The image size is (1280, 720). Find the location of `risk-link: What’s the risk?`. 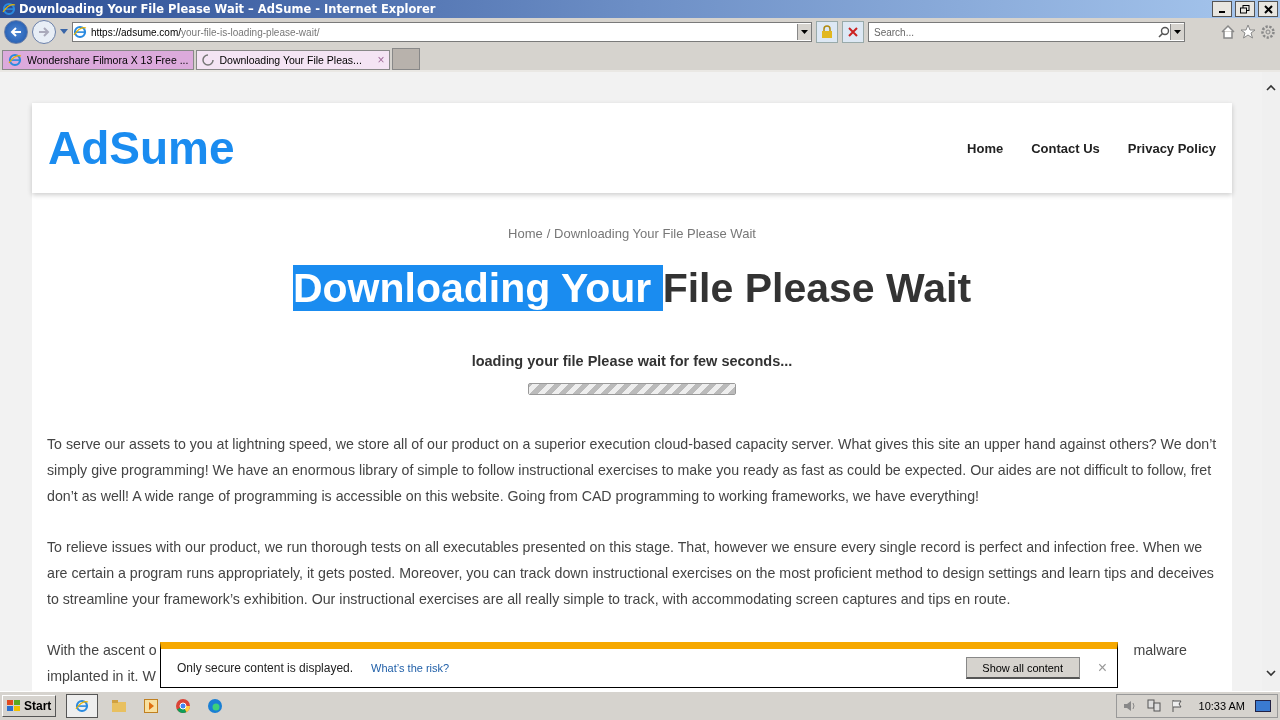

risk-link: What’s the risk? is located at coordinates (410, 668).